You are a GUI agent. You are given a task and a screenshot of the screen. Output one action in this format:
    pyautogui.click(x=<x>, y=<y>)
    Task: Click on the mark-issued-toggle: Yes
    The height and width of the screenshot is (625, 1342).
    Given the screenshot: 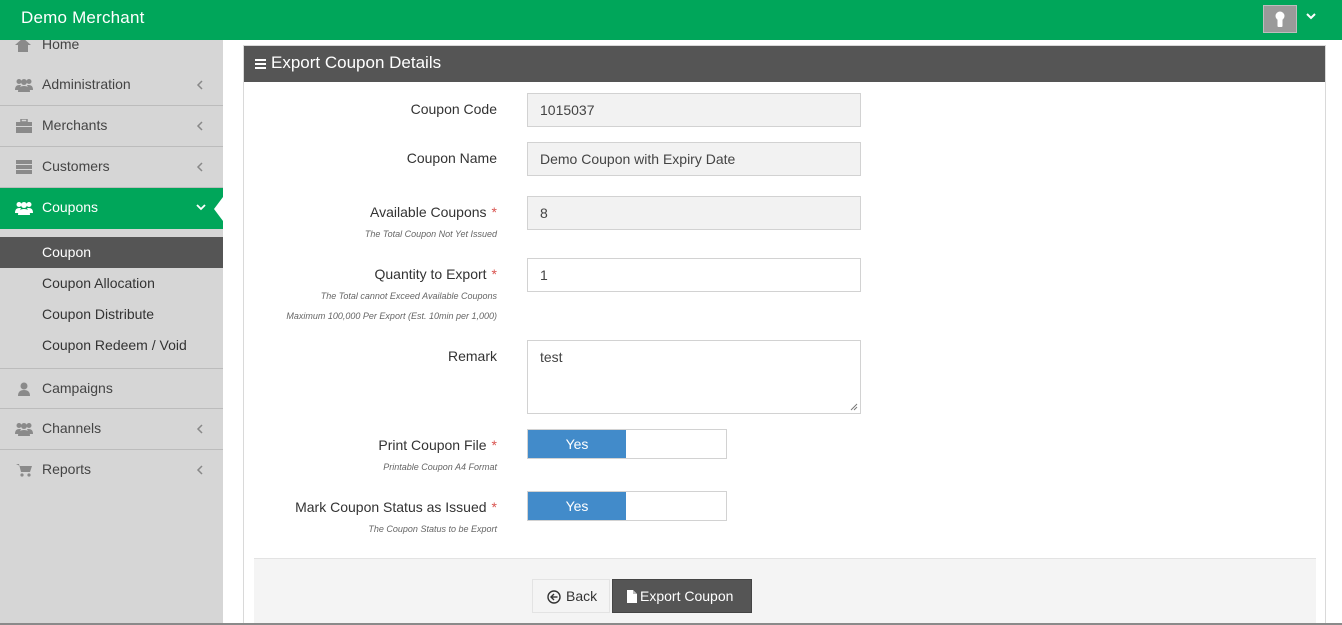 What is the action you would take?
    pyautogui.click(x=627, y=506)
    